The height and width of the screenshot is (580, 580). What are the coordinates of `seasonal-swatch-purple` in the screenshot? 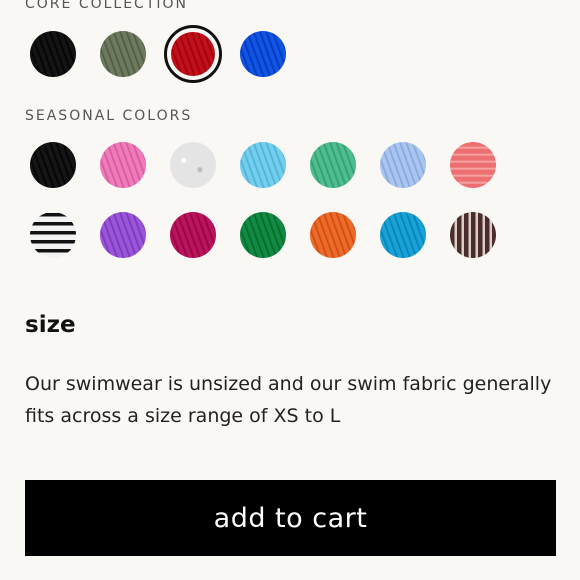 It's located at (123, 235).